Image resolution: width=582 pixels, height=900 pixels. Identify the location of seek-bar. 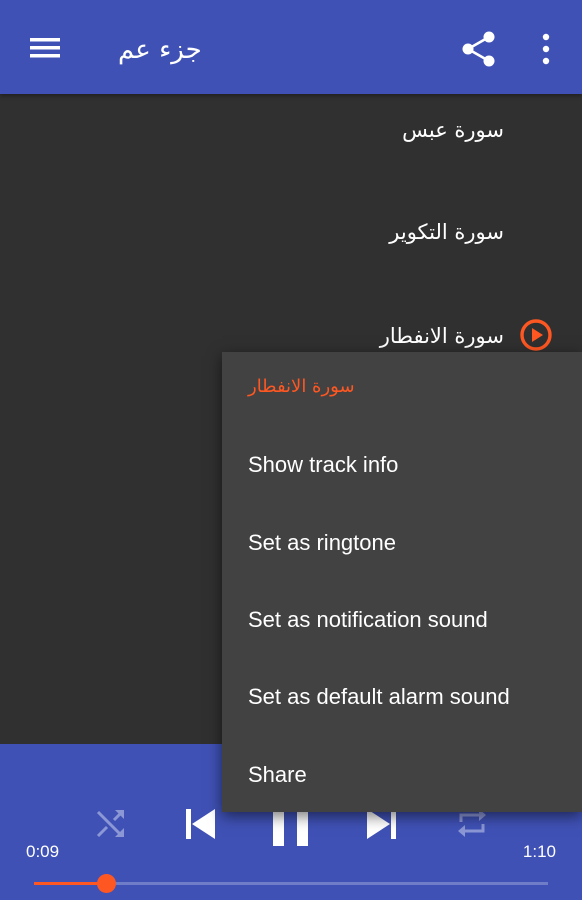
(291, 883).